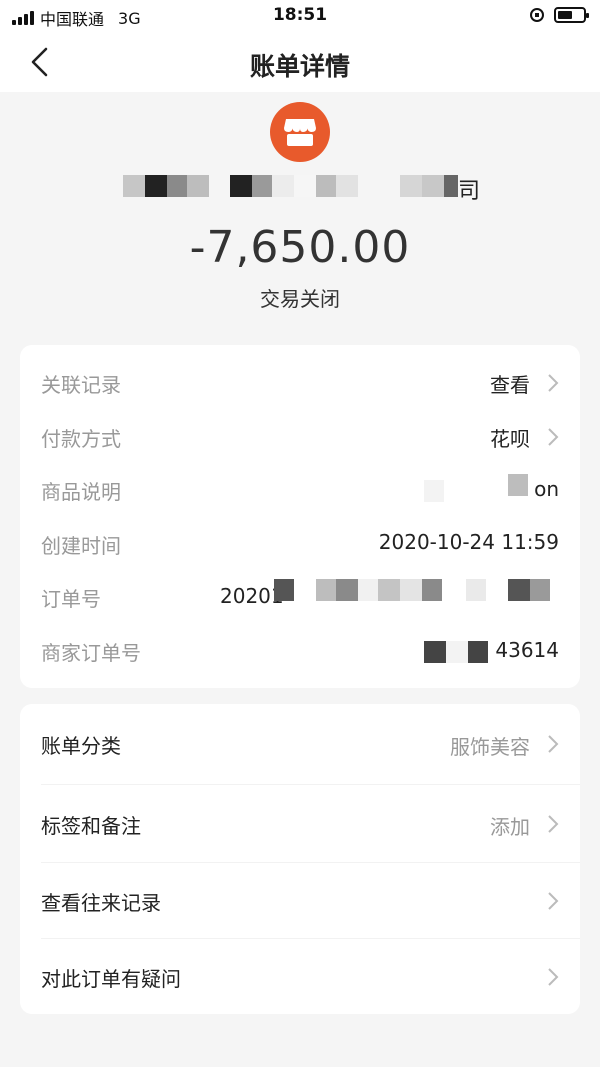 Image resolution: width=600 pixels, height=1067 pixels. I want to click on detail-row-payment-method: 付款方式 花呗, so click(300, 437).